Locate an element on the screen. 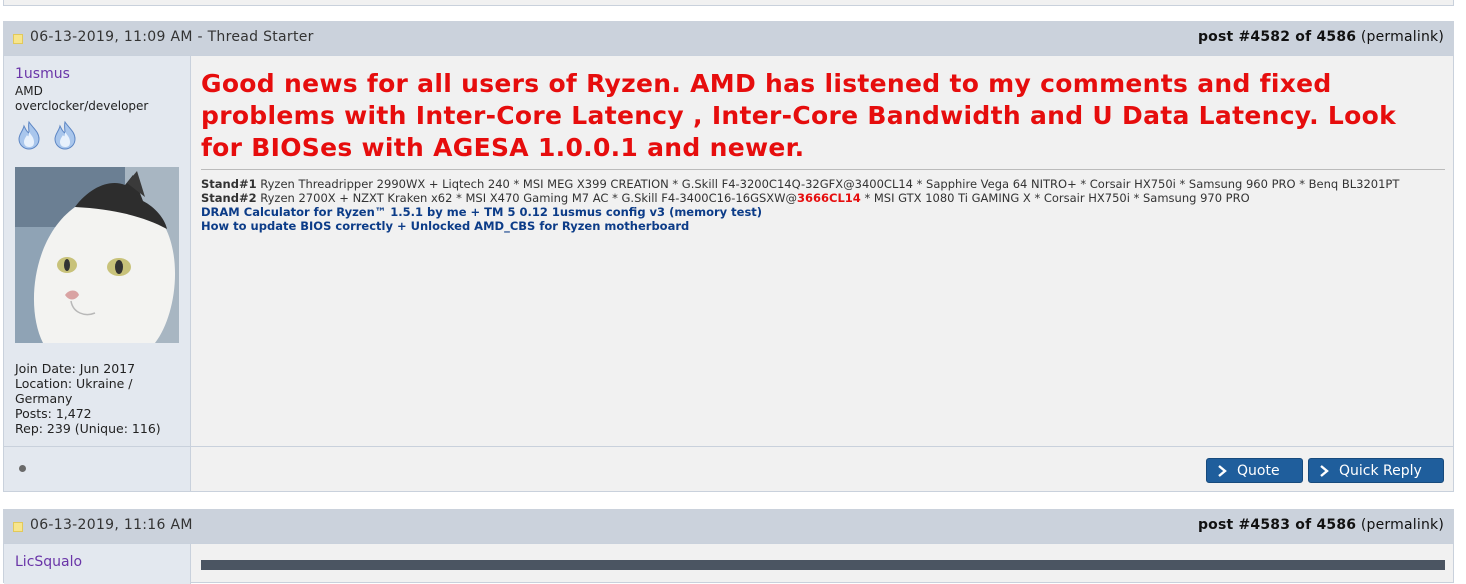 The width and height of the screenshot is (1466, 584). stand2-highlight: 3666CL14 is located at coordinates (829, 198).